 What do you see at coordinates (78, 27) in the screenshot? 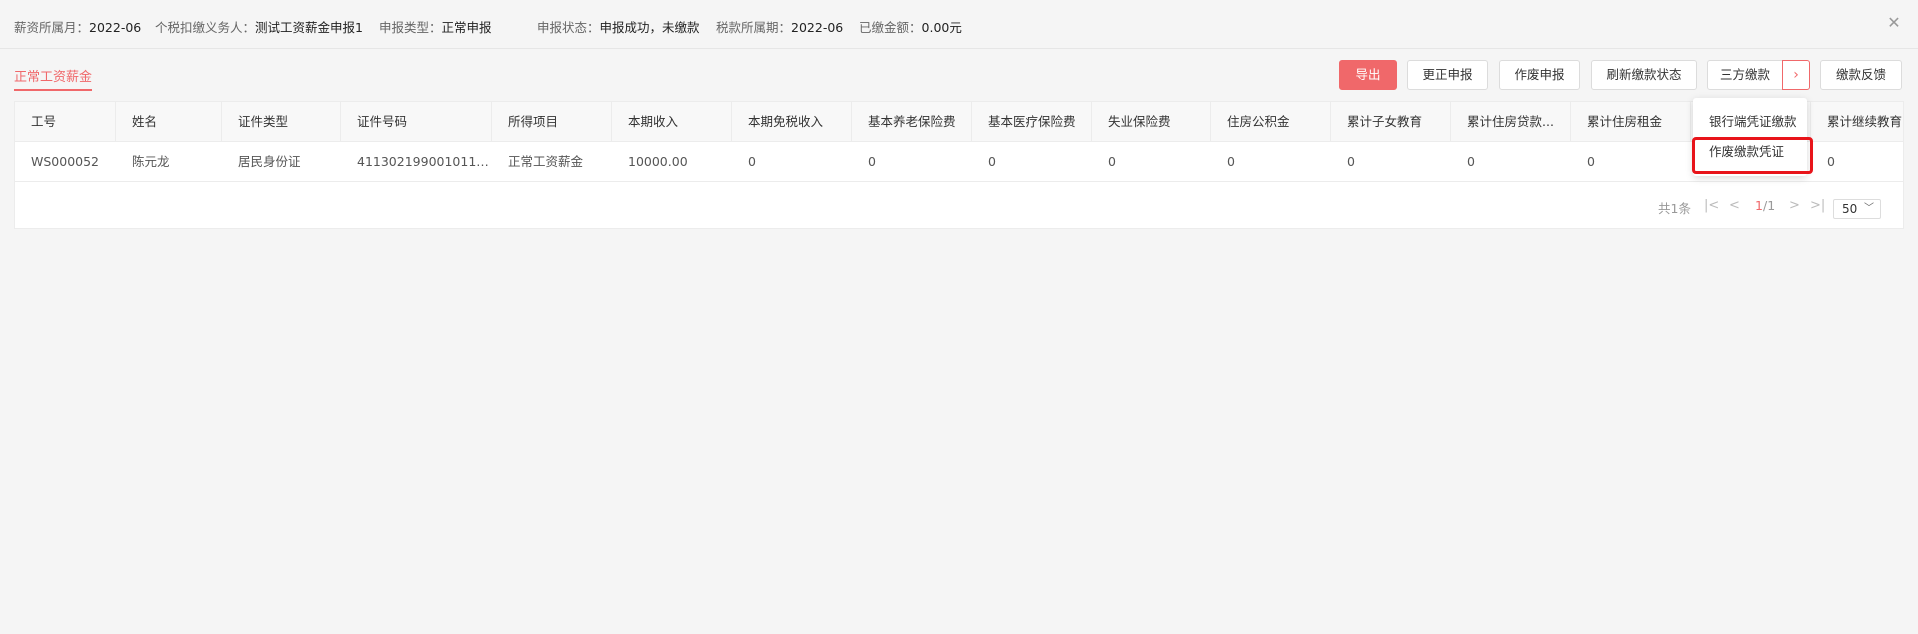
I see `salary-month-info: 薪资所属月：2022-06` at bounding box center [78, 27].